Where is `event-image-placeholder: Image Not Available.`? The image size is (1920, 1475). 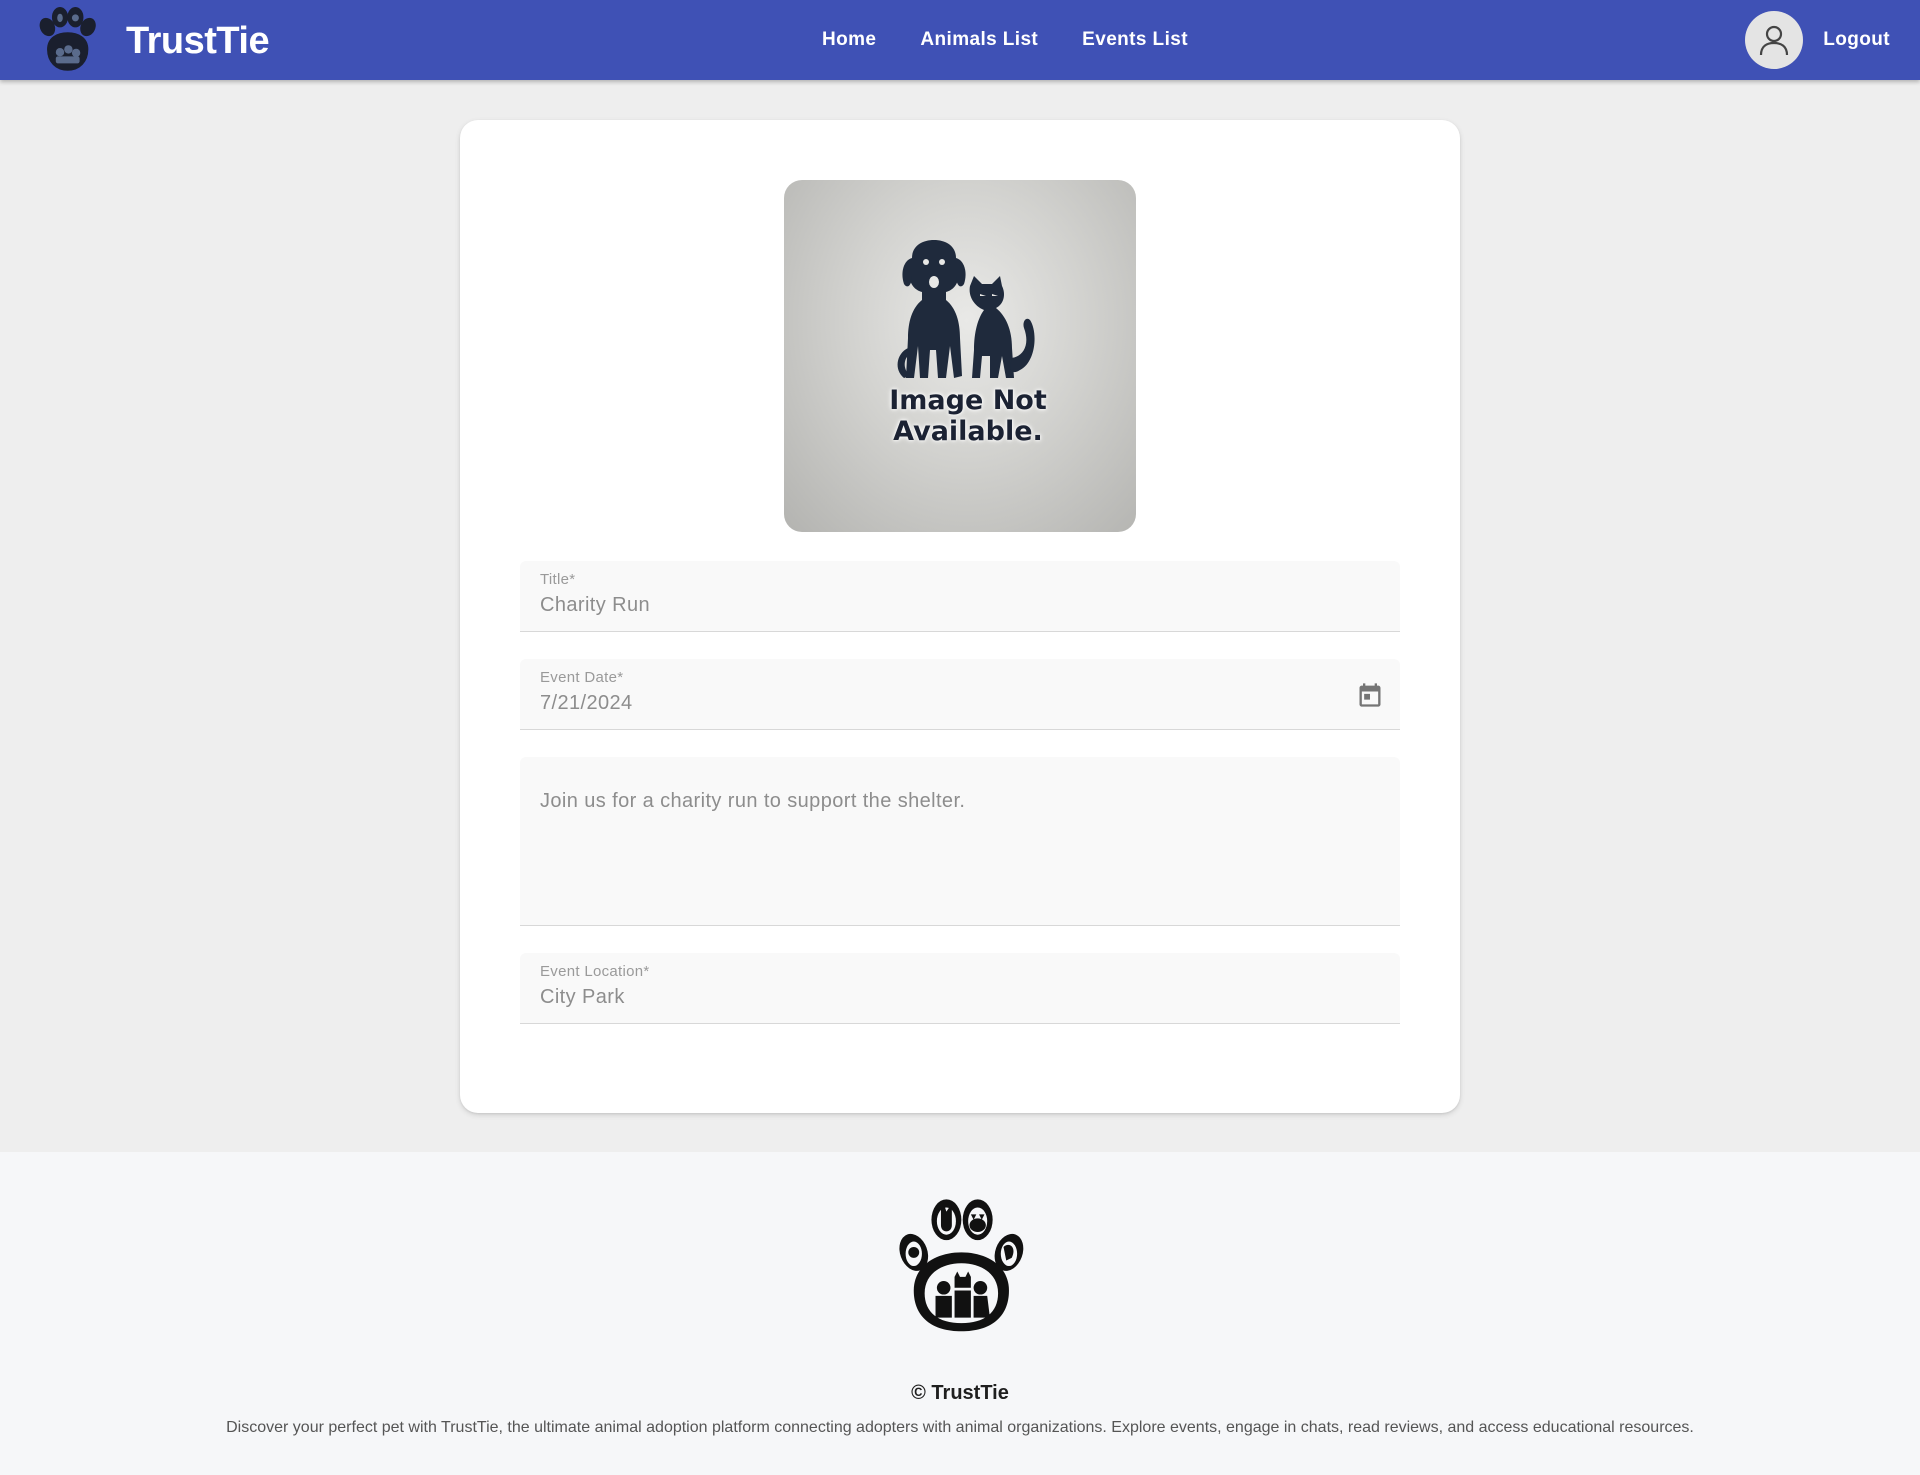 event-image-placeholder: Image Not Available. is located at coordinates (960, 356).